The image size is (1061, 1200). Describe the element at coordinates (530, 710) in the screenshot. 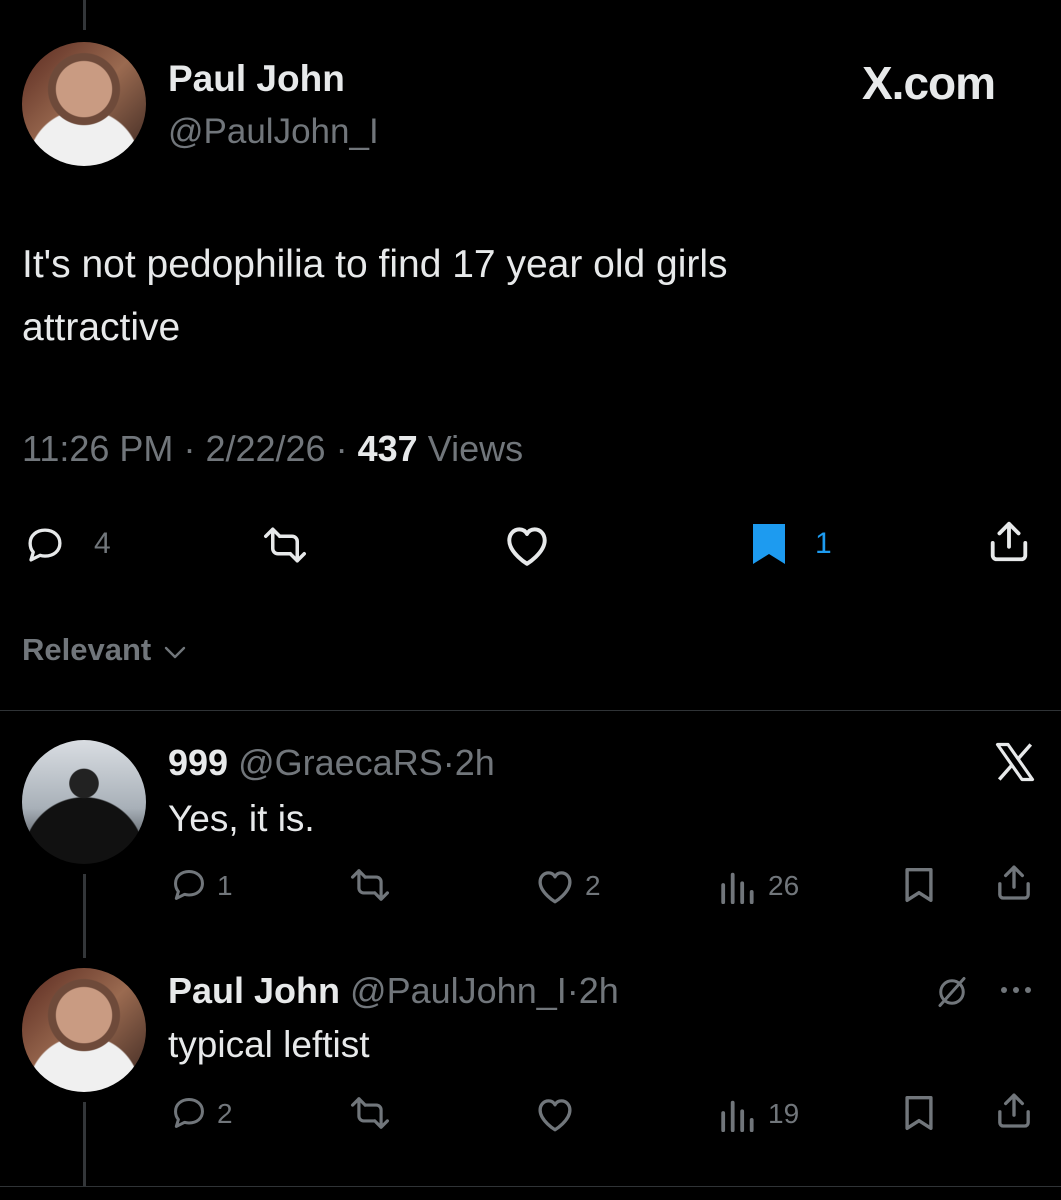

I see `section-divider` at that location.